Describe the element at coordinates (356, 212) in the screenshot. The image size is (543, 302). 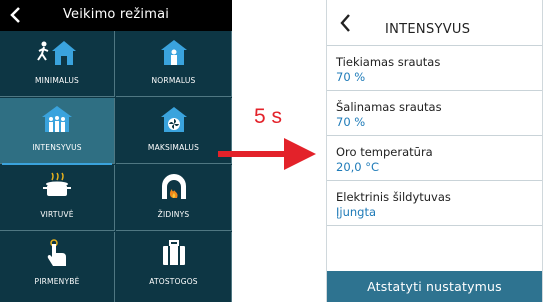
I see `setting-value: Įjungta` at that location.